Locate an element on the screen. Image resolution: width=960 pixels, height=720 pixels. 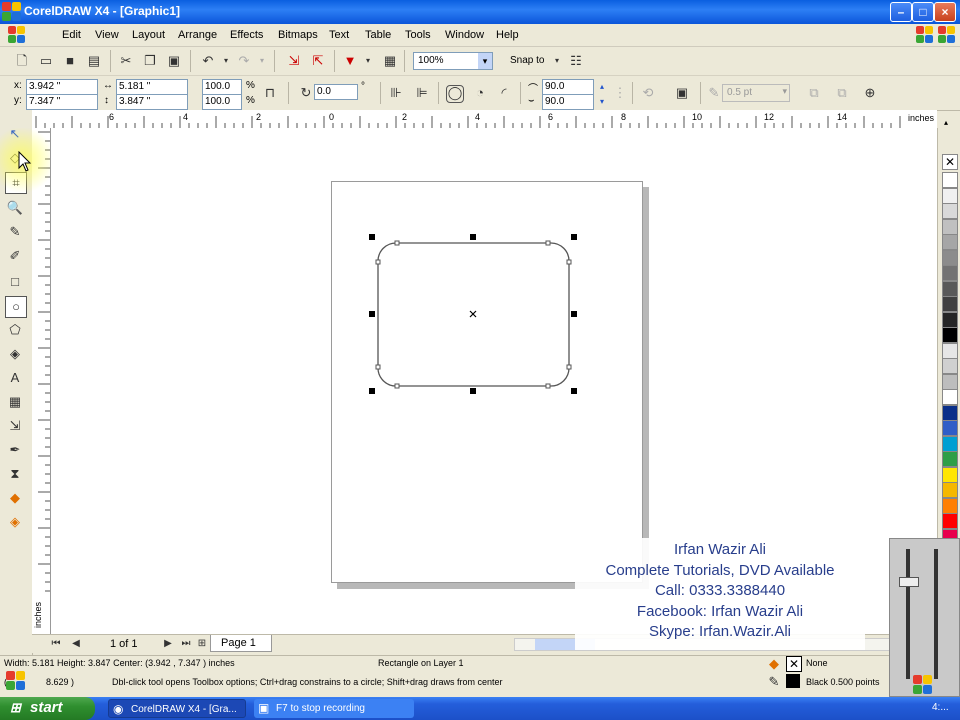
to-front-icon: ▣ is located at coordinates (682, 93).